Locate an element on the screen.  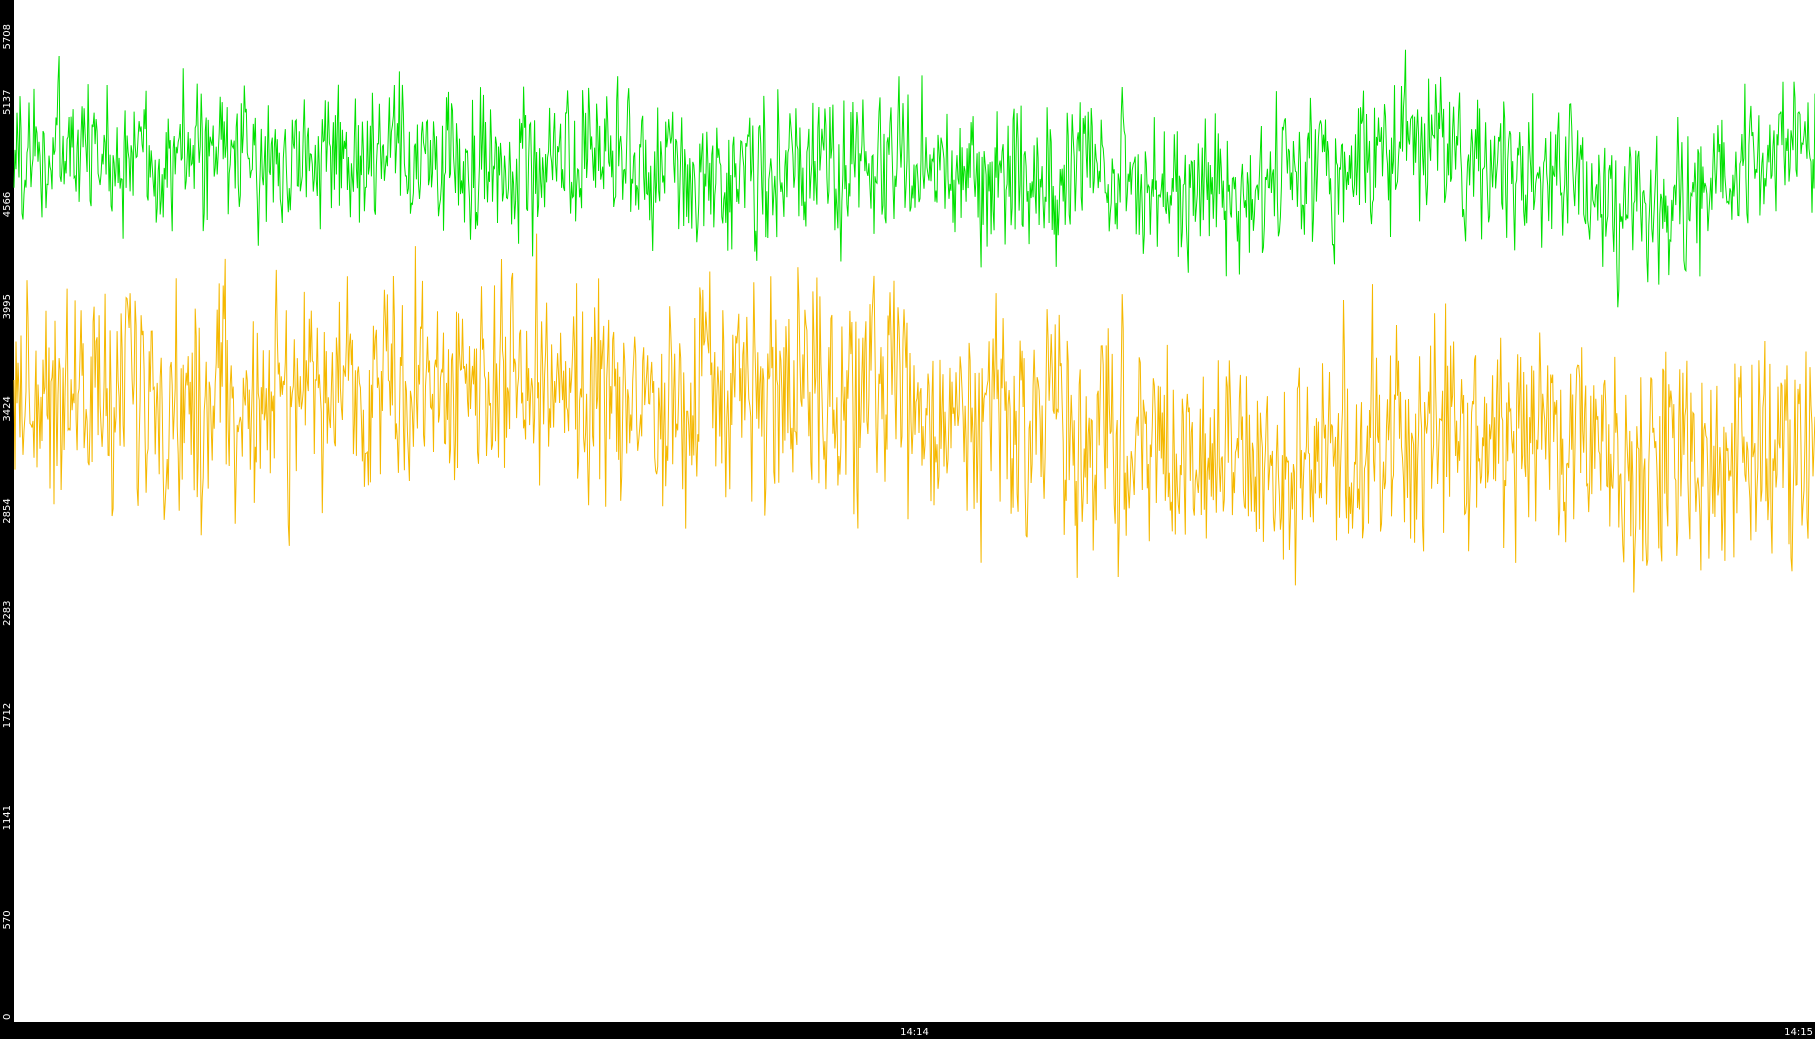
y-tick-label: 1712 is located at coordinates (7, 715).